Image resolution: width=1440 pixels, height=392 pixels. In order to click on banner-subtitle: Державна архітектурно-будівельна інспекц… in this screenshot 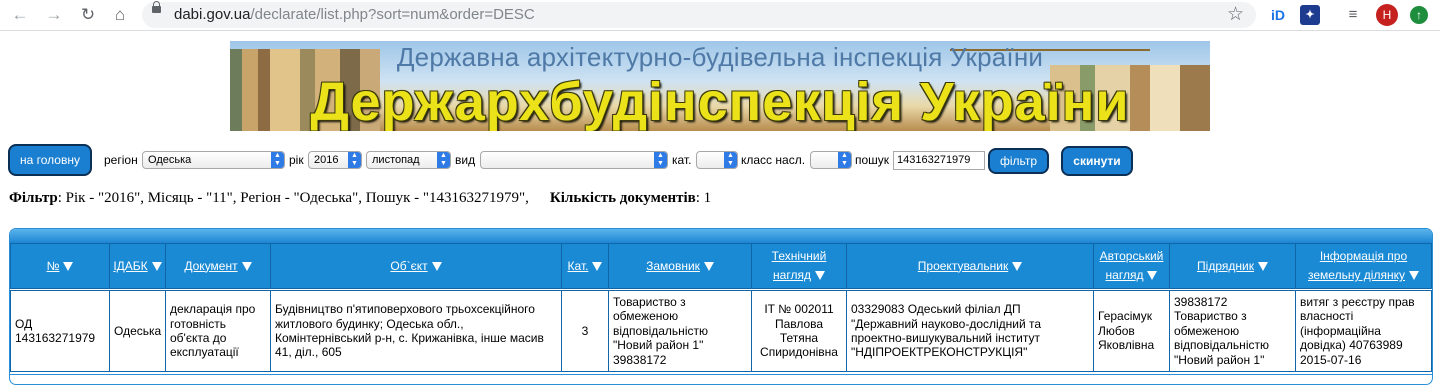, I will do `click(720, 57)`.